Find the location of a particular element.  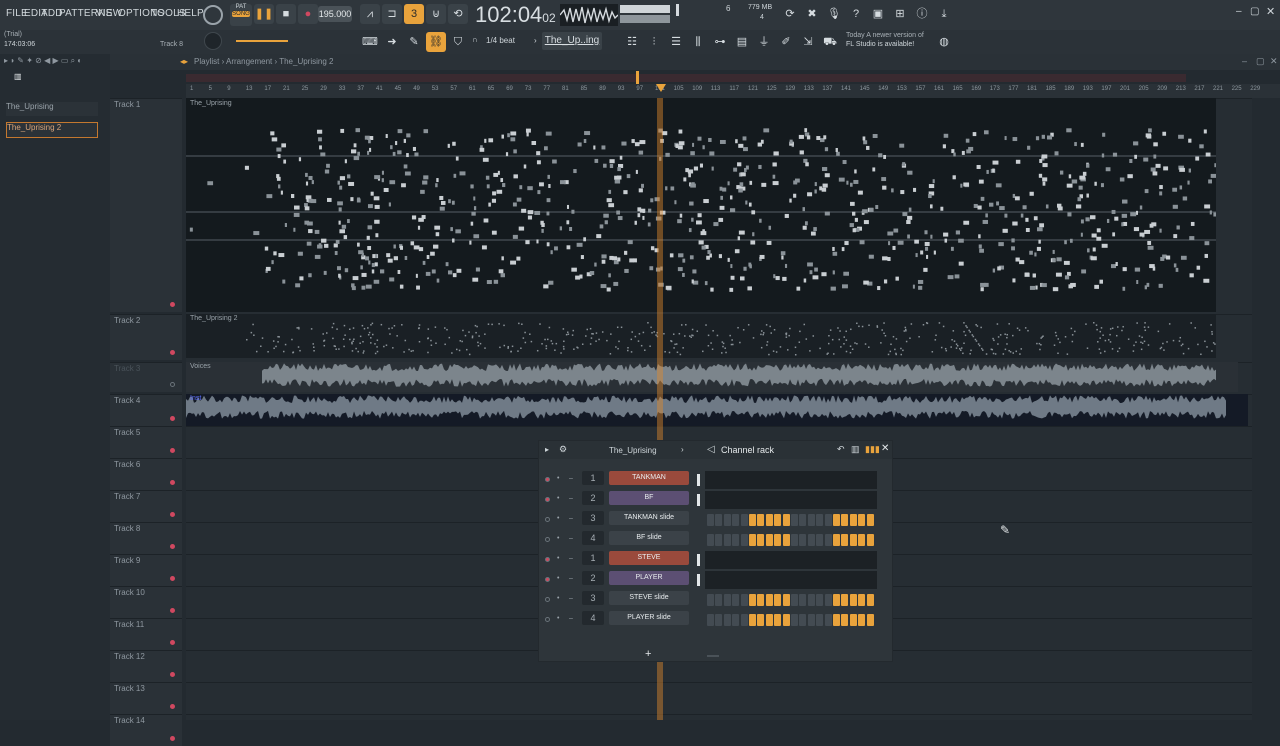

clip-voices: Voices is located at coordinates (712, 377).